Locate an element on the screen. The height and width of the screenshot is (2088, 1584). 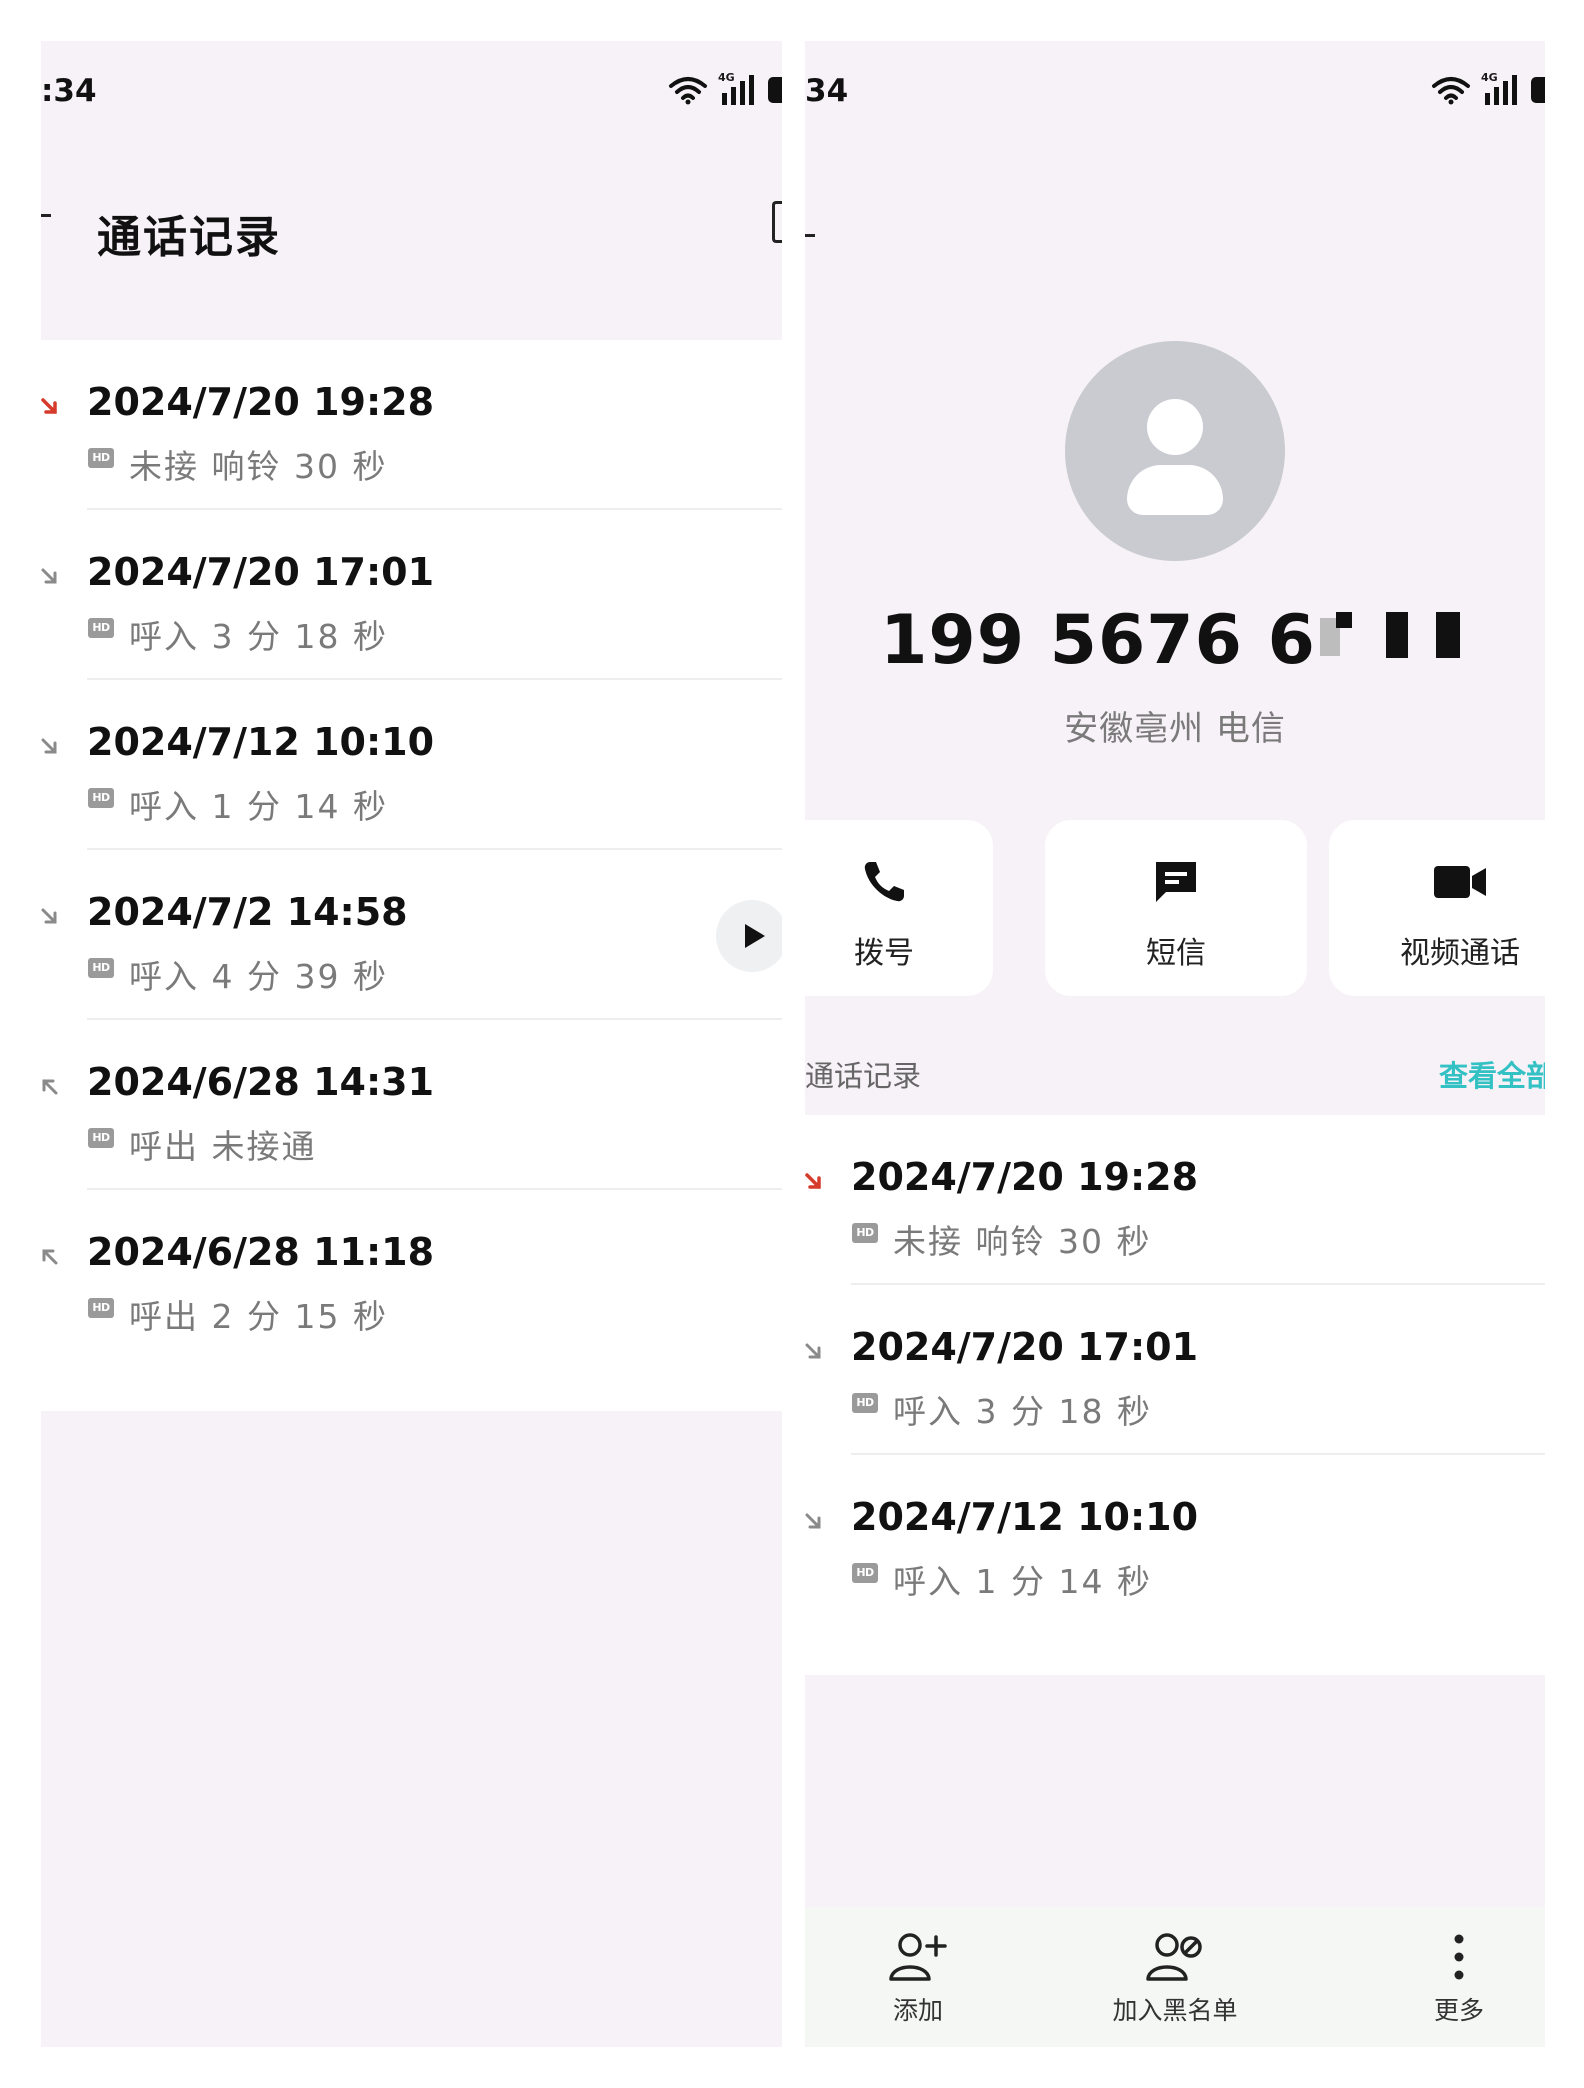
status-time: :34 is located at coordinates (69, 91).